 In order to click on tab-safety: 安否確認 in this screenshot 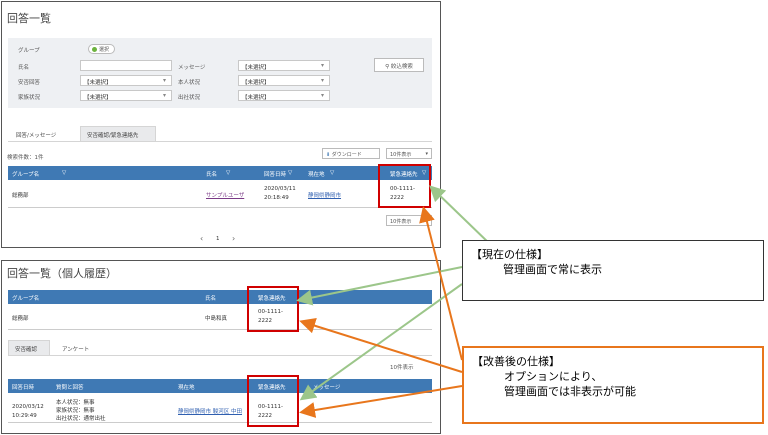, I will do `click(29, 347)`.